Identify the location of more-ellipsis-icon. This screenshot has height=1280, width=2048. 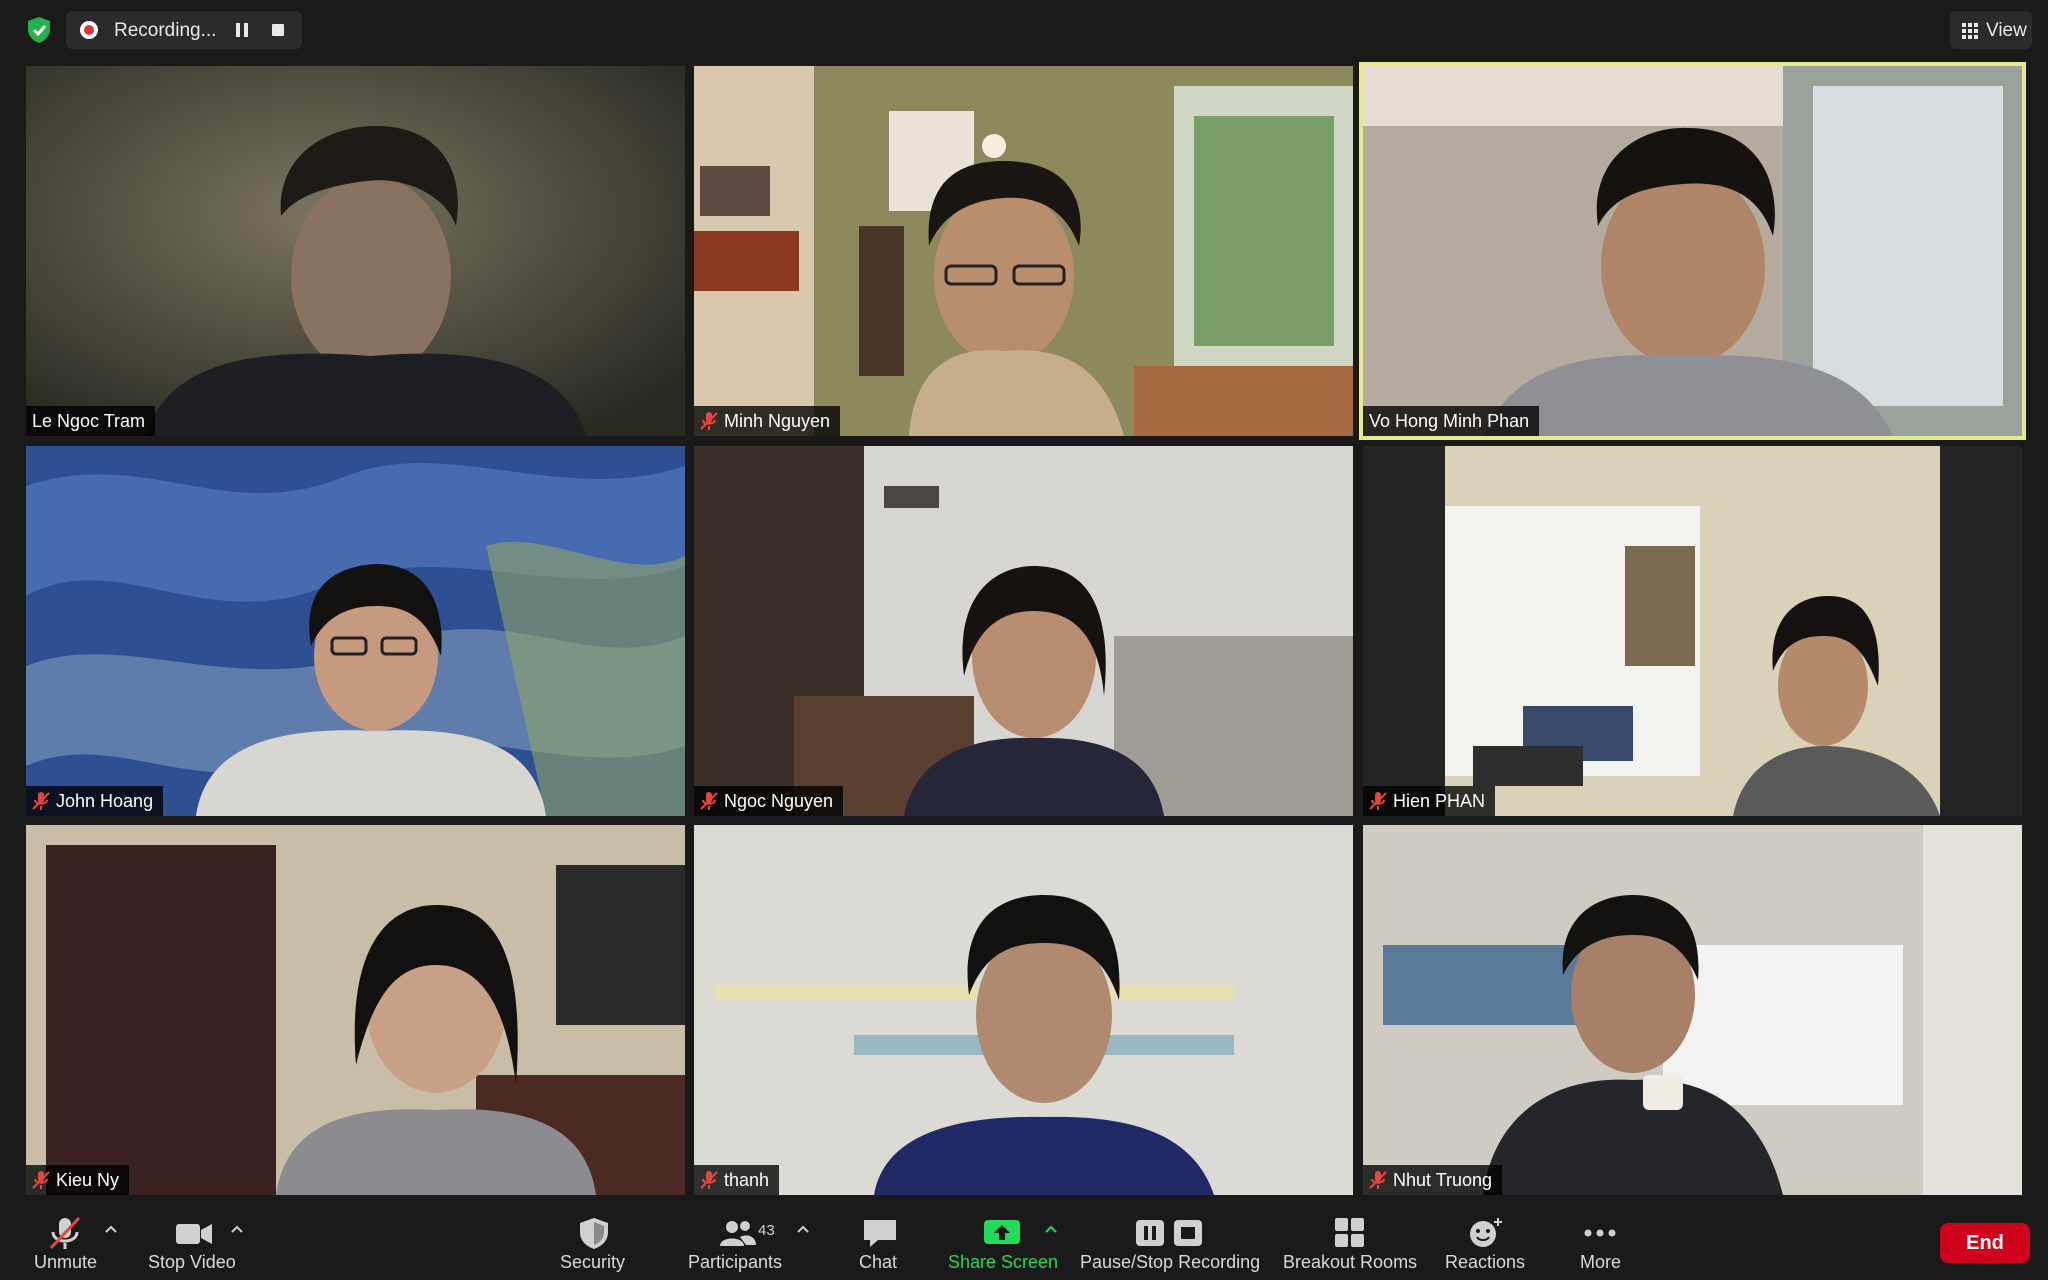
(1600, 1233).